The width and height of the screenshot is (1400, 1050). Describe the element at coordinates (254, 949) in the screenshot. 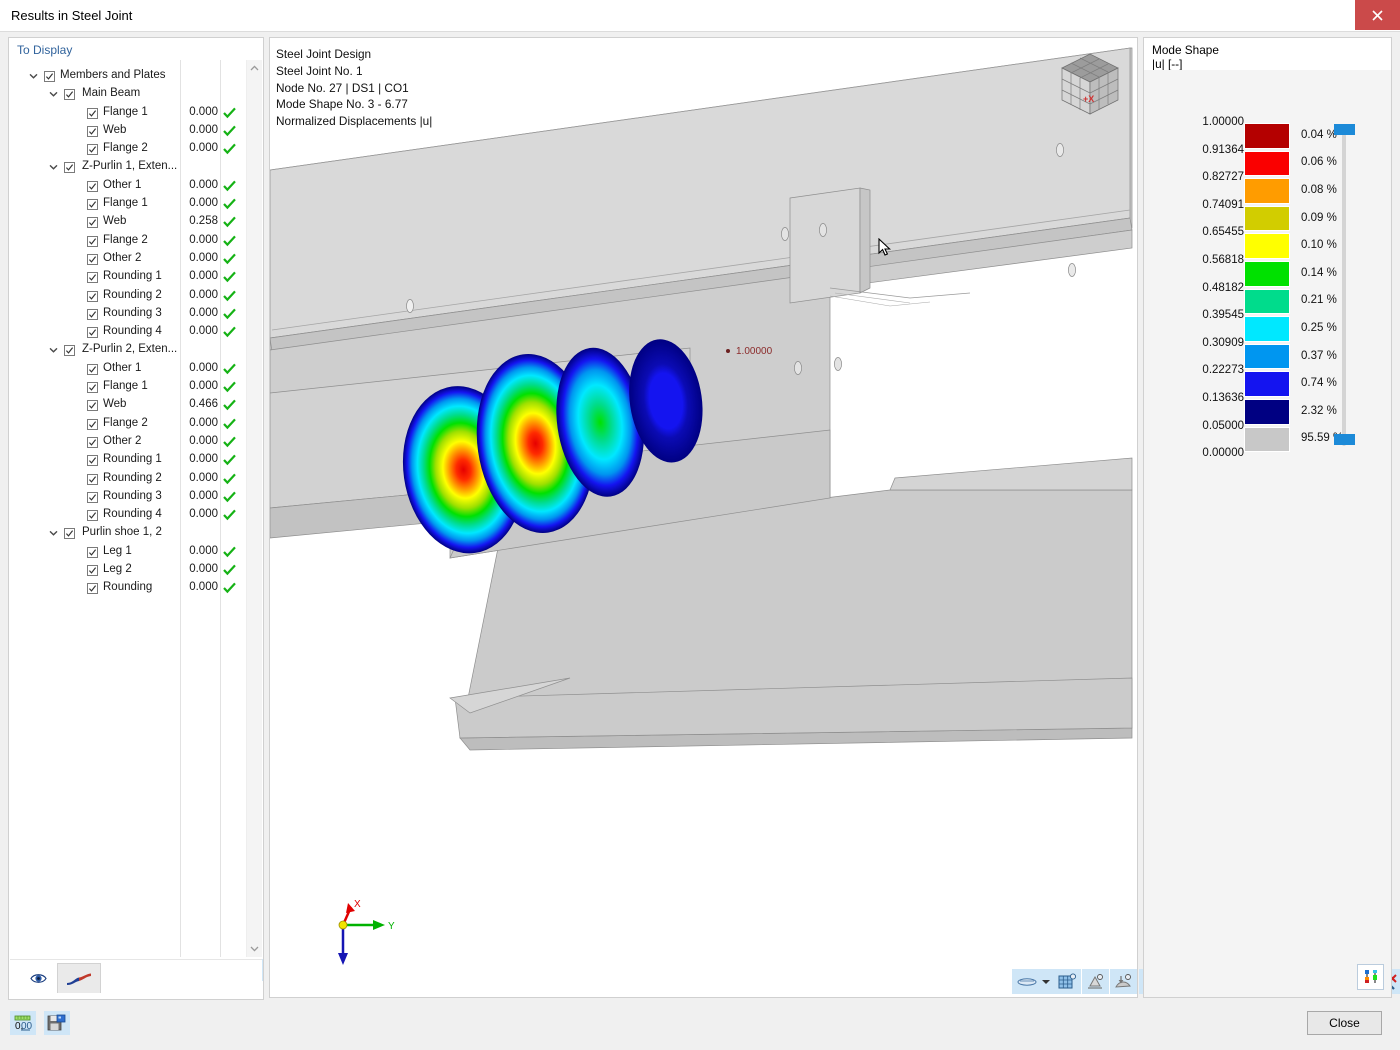

I see `scroll-down-button` at that location.